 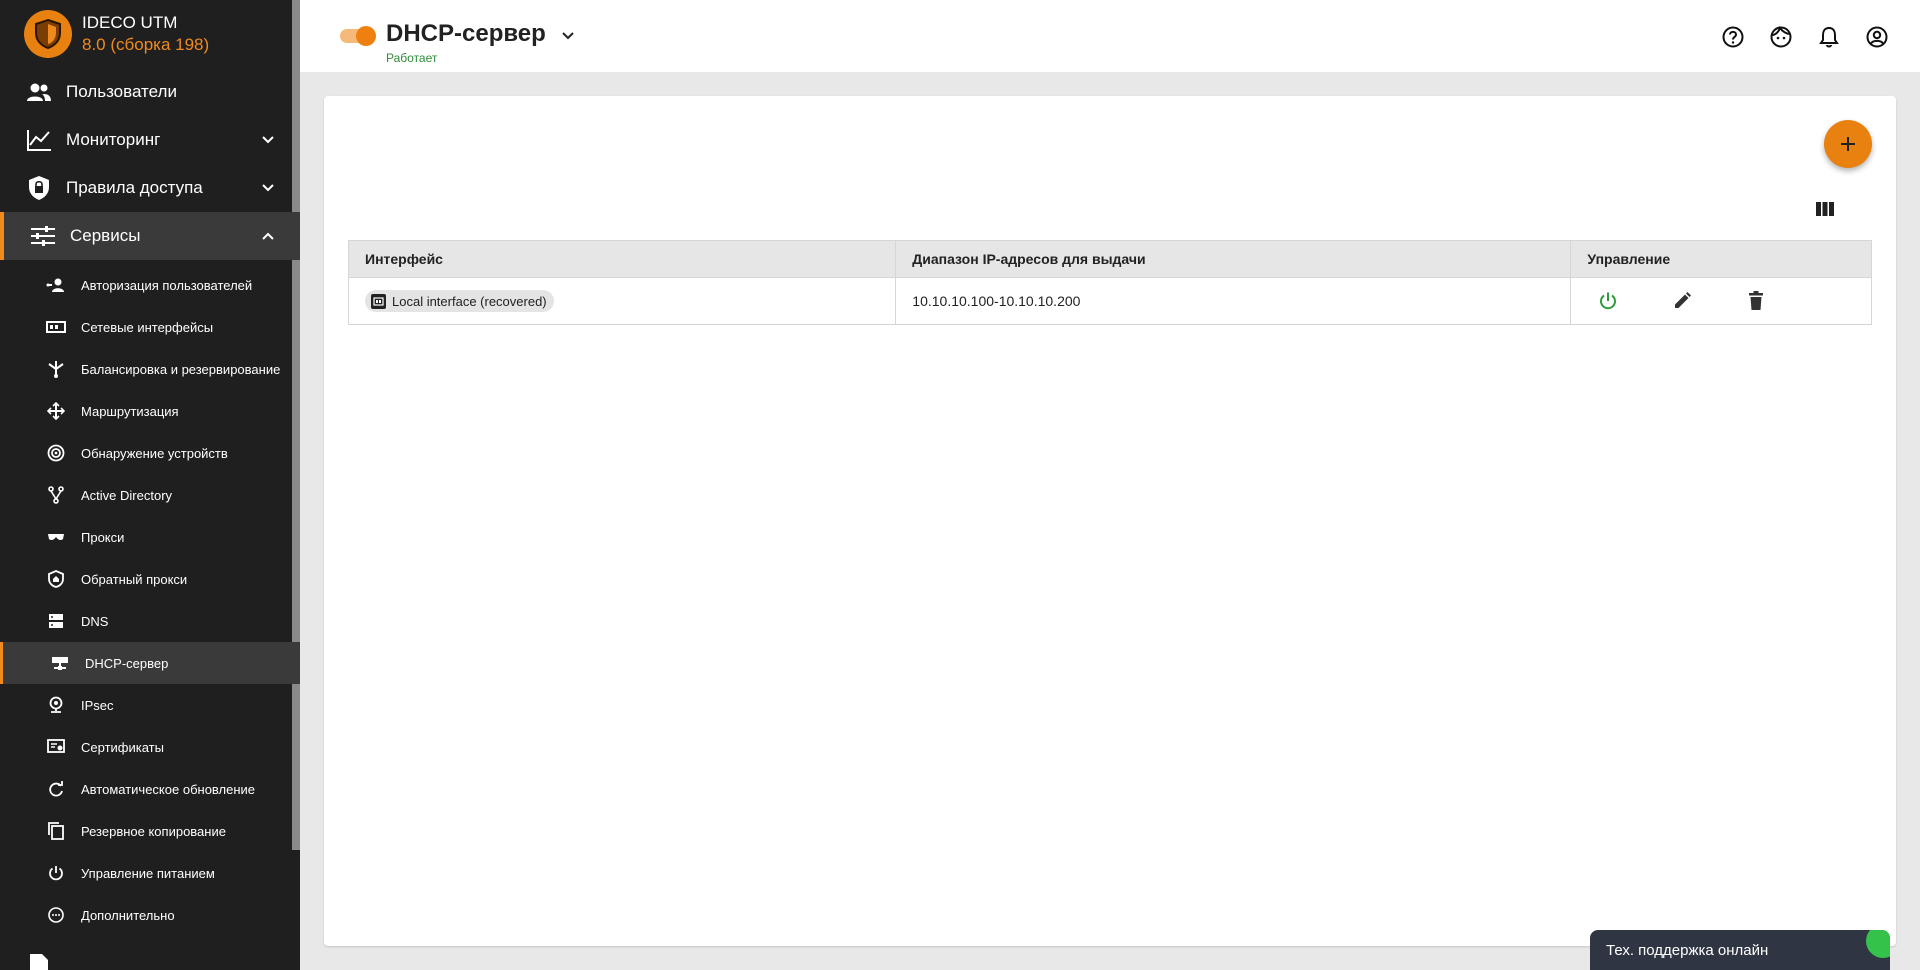 I want to click on sidebar-item-more: Дополнительно, so click(x=150, y=915).